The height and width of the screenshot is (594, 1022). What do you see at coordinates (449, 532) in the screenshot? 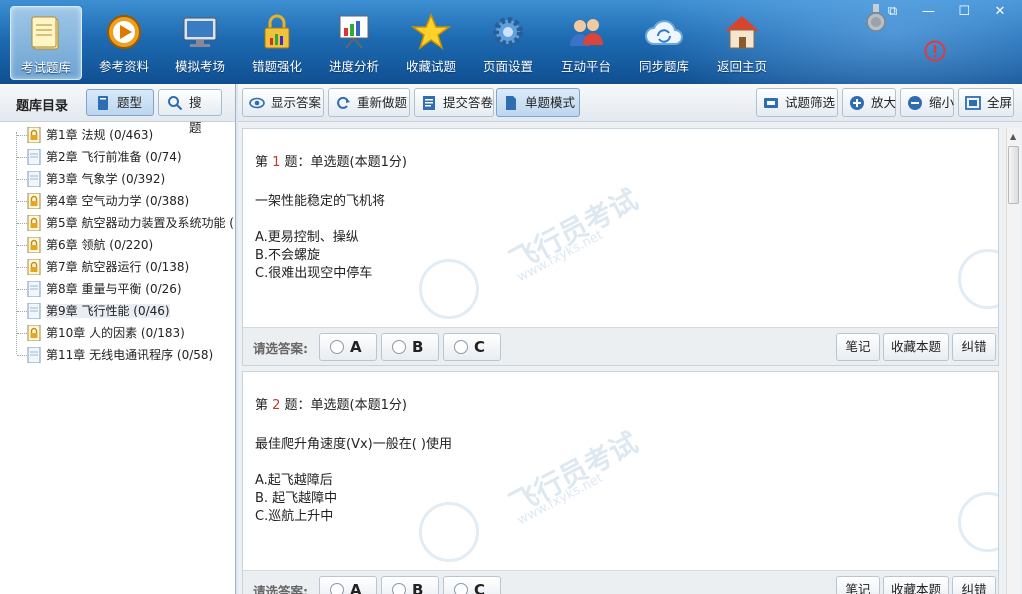
I see `watermark-logo` at bounding box center [449, 532].